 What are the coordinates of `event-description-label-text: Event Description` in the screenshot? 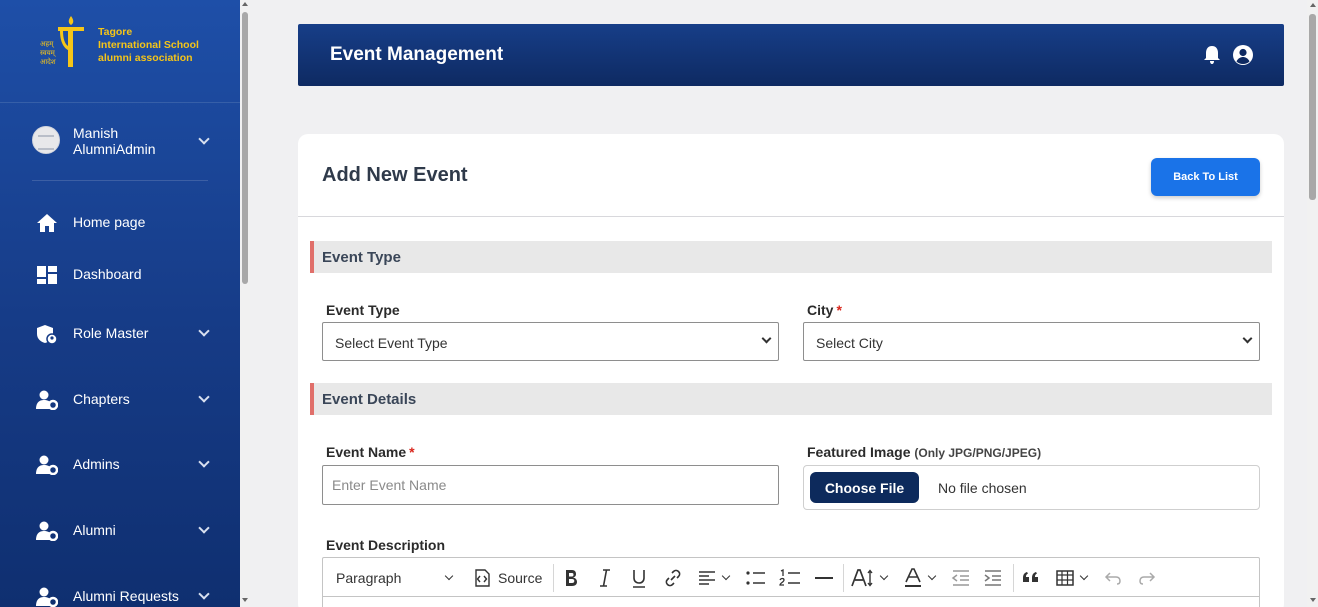 It's located at (386, 545).